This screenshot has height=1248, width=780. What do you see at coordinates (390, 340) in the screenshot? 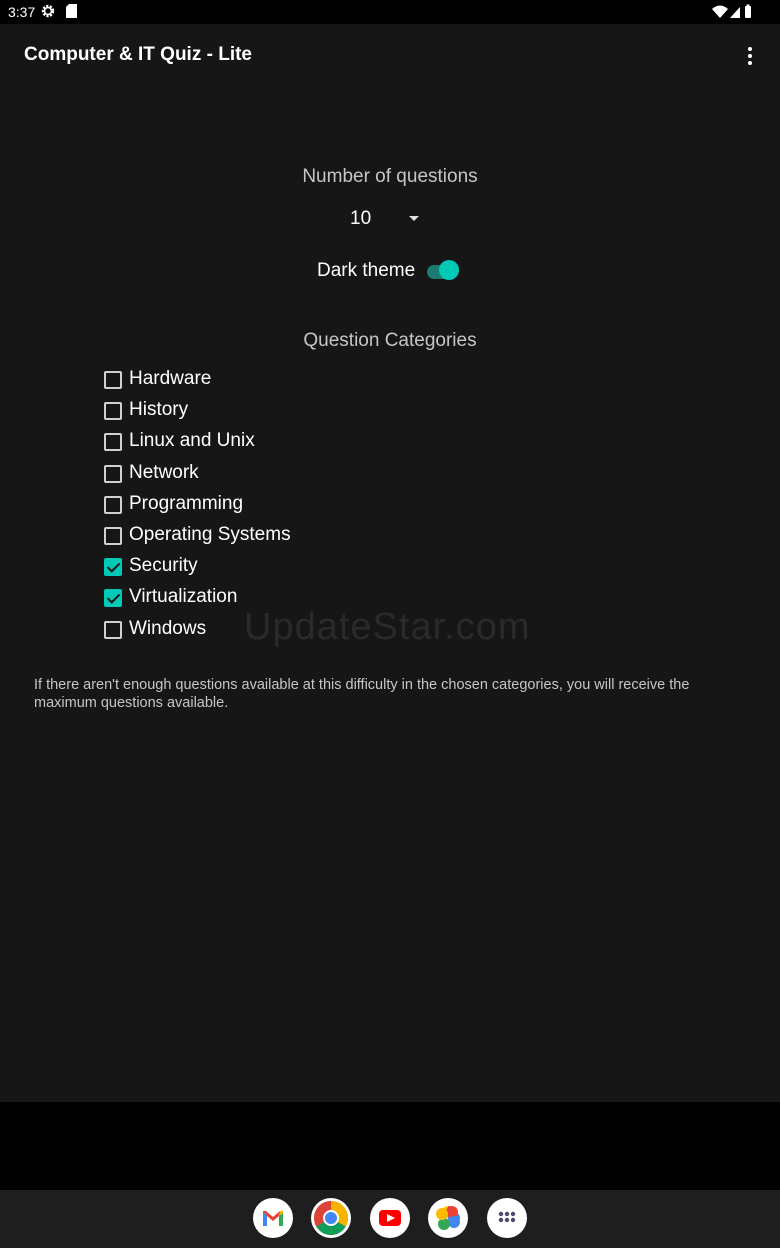
I see `question-categories-title: Question Categories` at bounding box center [390, 340].